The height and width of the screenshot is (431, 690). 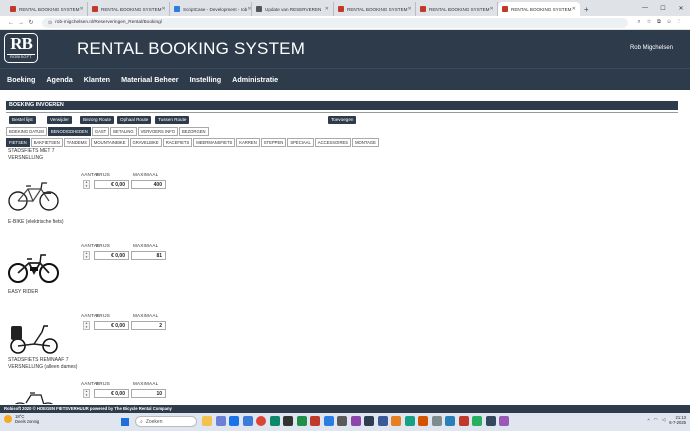 What do you see at coordinates (11, 23) in the screenshot?
I see `back-icon: ←` at bounding box center [11, 23].